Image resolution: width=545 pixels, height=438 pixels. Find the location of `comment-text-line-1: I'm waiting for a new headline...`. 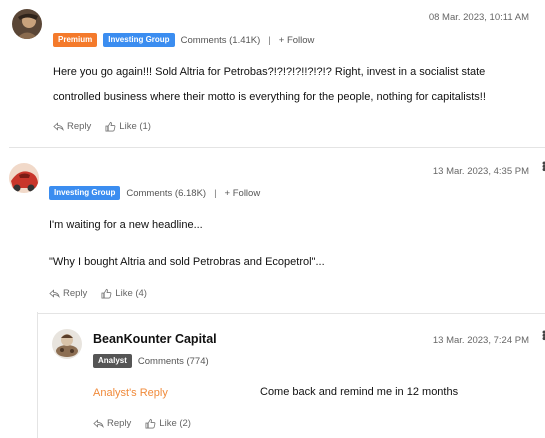

comment-text-line-1: I'm waiting for a new headline... is located at coordinates (126, 225).